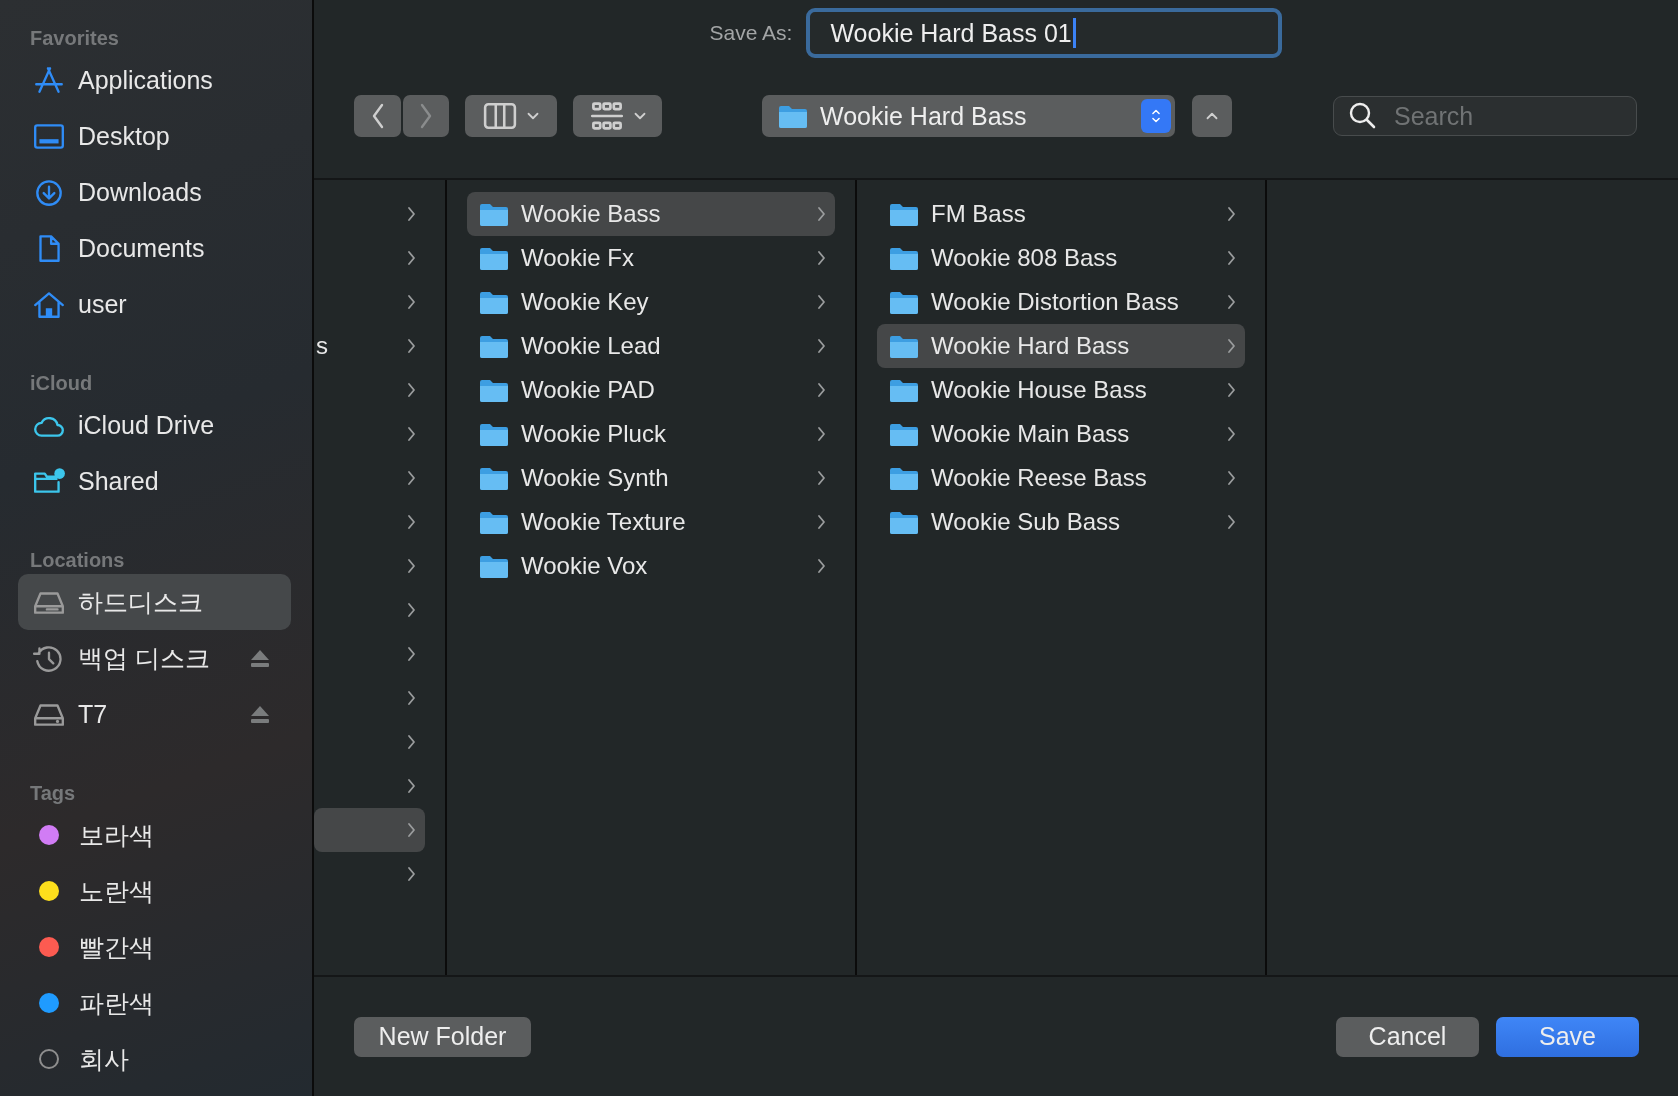 This screenshot has height=1096, width=1678. Describe the element at coordinates (154, 891) in the screenshot. I see `sidebar-item: 노란색` at that location.